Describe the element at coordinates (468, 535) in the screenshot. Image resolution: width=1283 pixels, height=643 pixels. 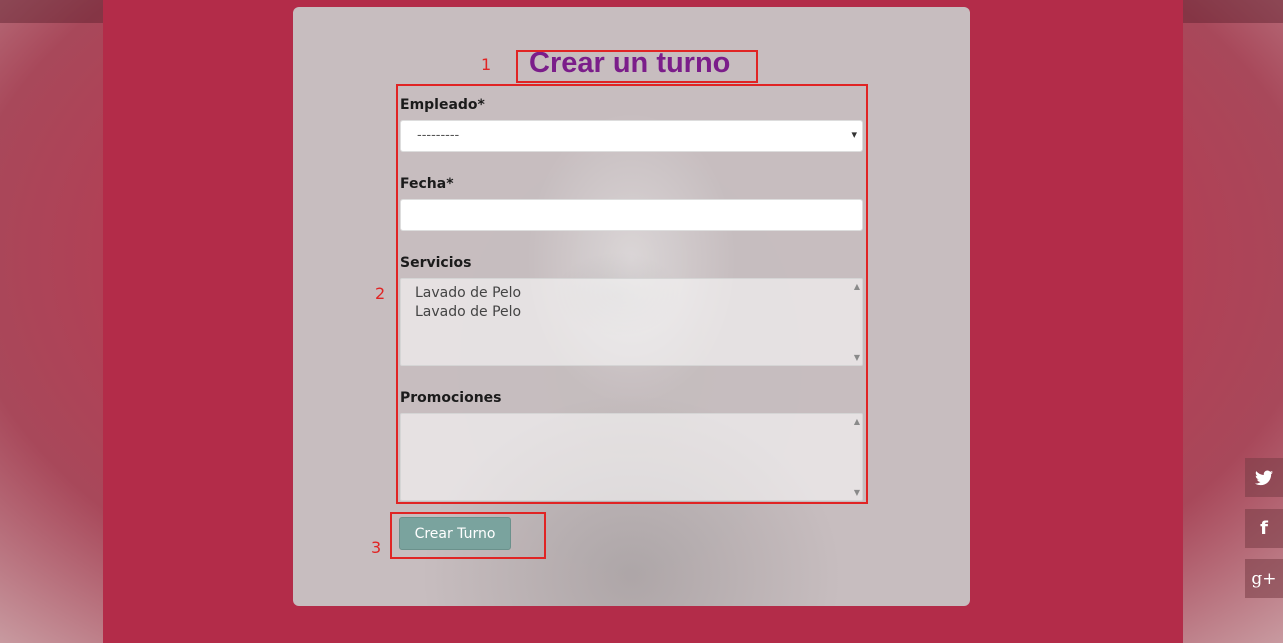
I see `annotation-box-button` at that location.